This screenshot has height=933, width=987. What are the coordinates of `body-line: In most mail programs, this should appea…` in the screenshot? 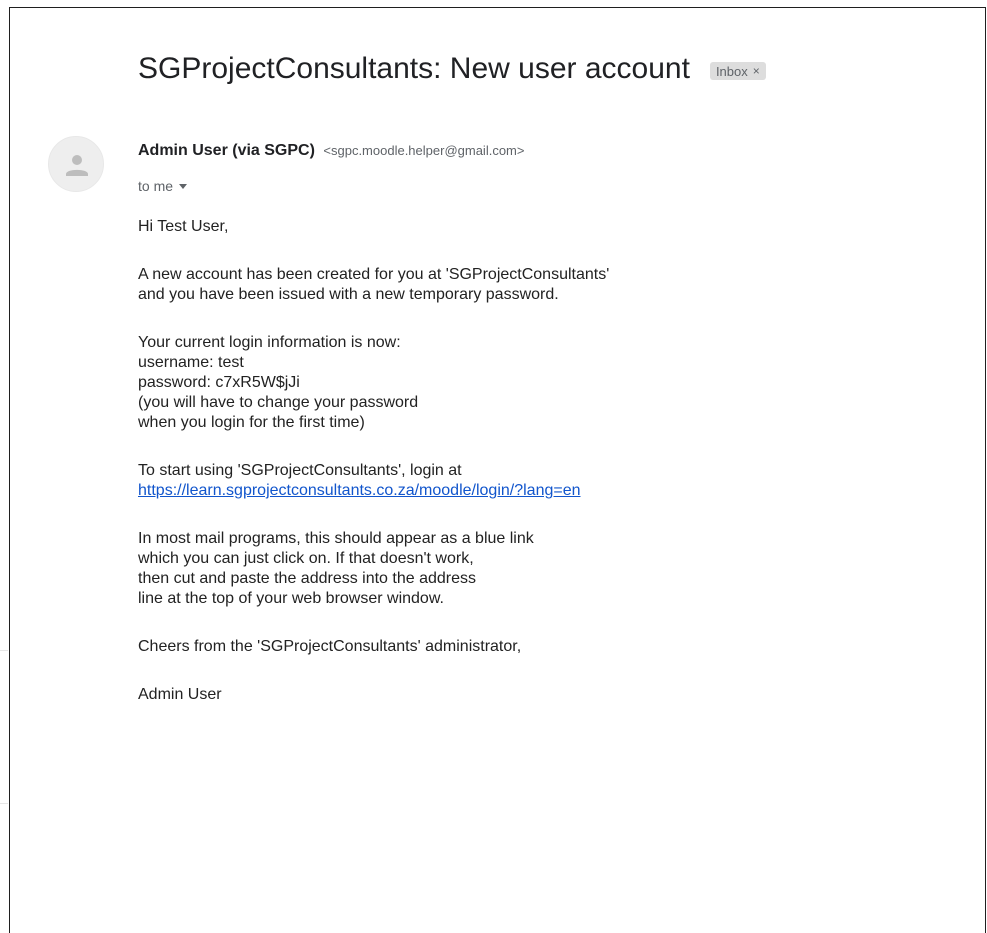 It's located at (336, 538).